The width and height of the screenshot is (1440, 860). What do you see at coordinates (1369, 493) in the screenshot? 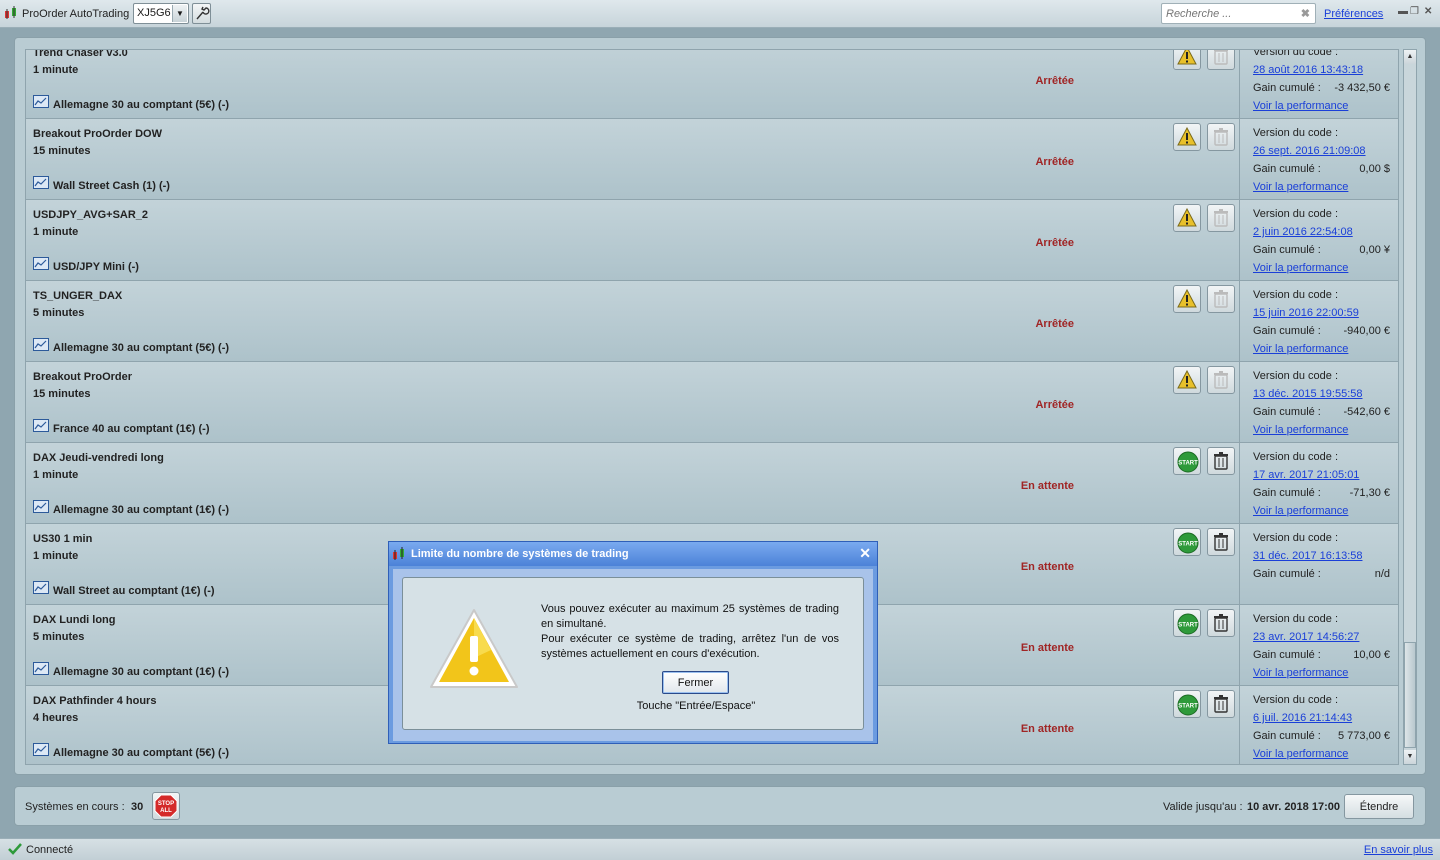
I see `cumulative-gain-value: -71,30 €` at bounding box center [1369, 493].